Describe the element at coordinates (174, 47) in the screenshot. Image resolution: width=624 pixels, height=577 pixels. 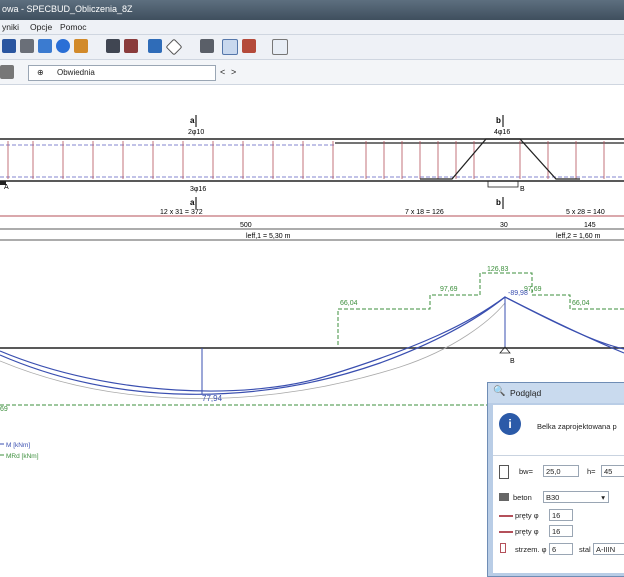
I see `diamond-icon` at that location.